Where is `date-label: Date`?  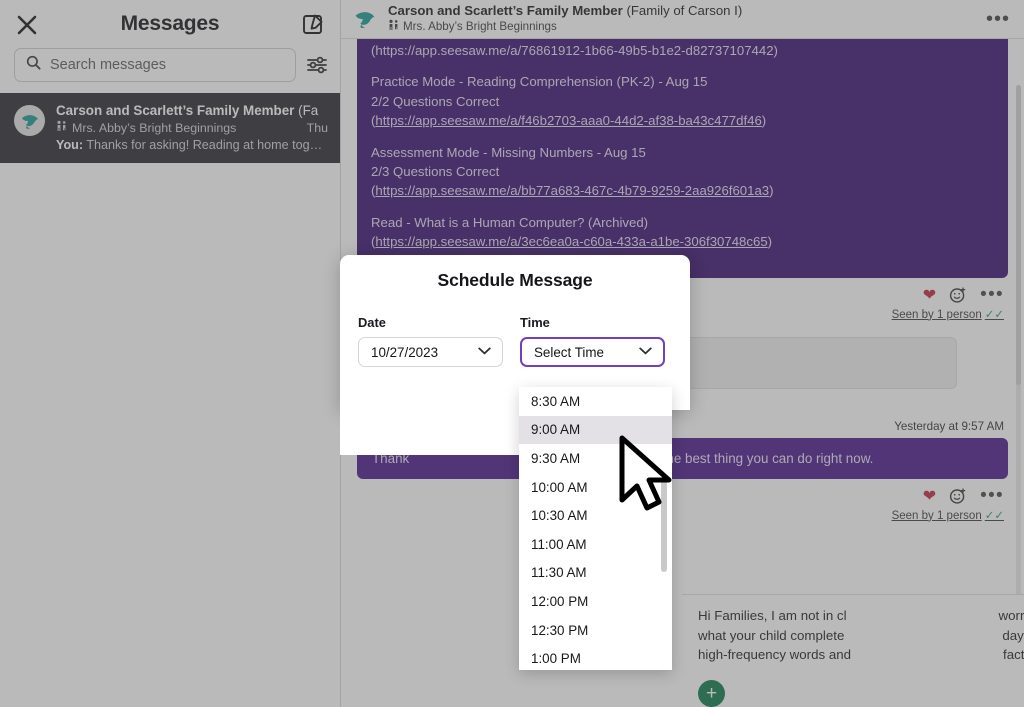
date-label: Date is located at coordinates (372, 322).